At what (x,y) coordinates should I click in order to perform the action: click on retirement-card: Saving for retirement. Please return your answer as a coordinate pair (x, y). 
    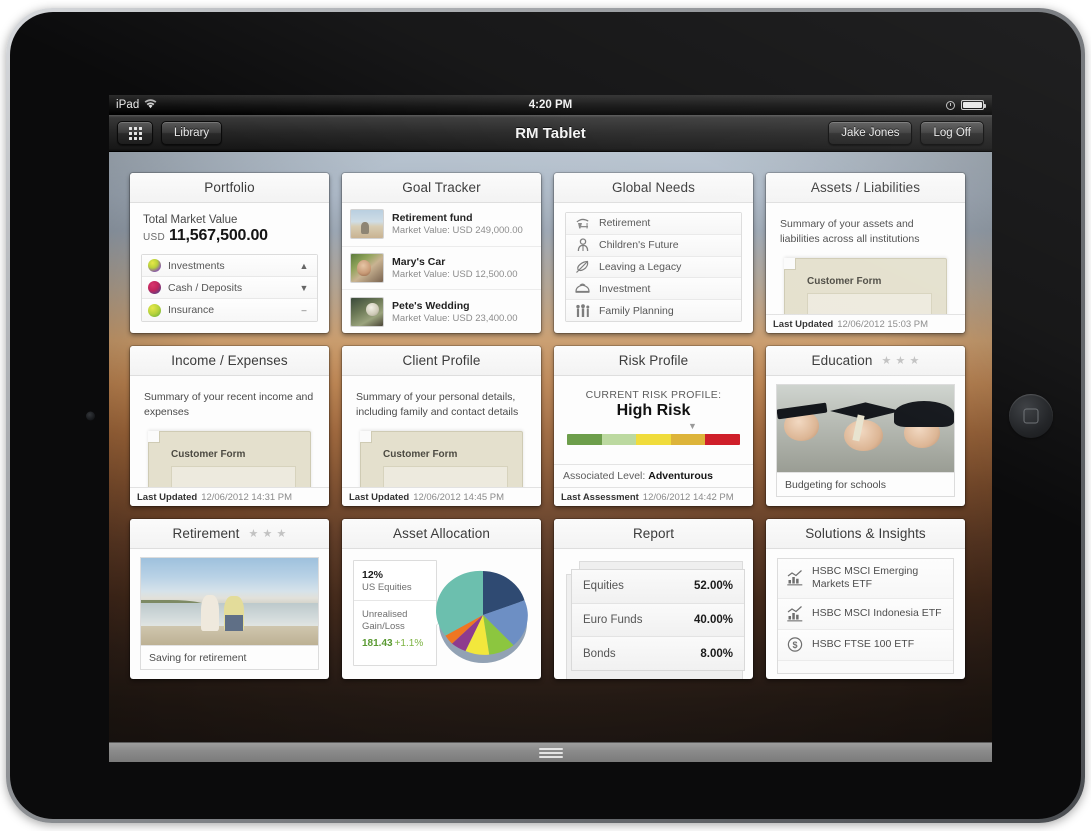
    Looking at the image, I should click on (229, 613).